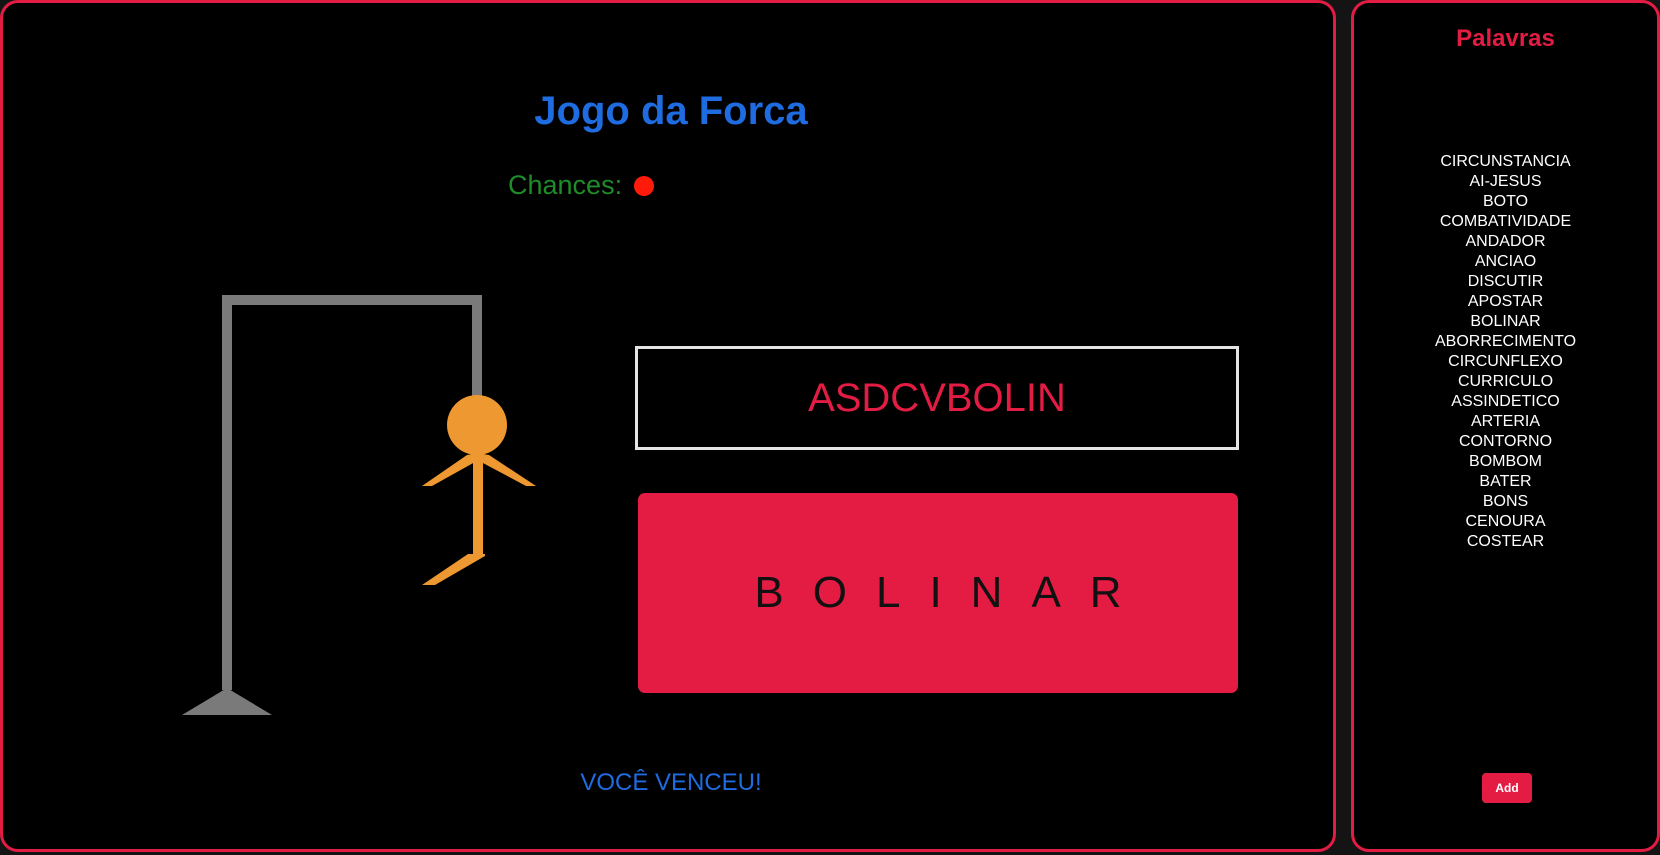  Describe the element at coordinates (1505, 161) in the screenshot. I see `word-list-item: CIRCUNSTANCIA` at that location.